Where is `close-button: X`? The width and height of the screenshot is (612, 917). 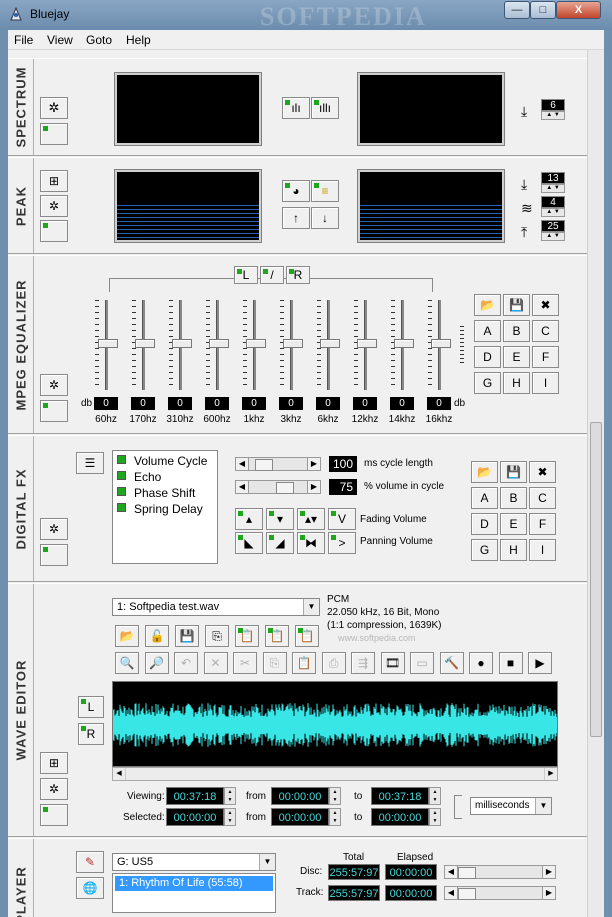 close-button: X is located at coordinates (578, 10).